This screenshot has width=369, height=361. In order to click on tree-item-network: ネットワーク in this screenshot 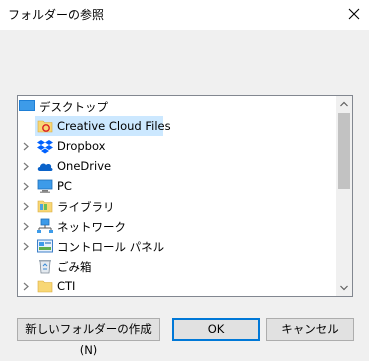, I will do `click(177, 226)`.